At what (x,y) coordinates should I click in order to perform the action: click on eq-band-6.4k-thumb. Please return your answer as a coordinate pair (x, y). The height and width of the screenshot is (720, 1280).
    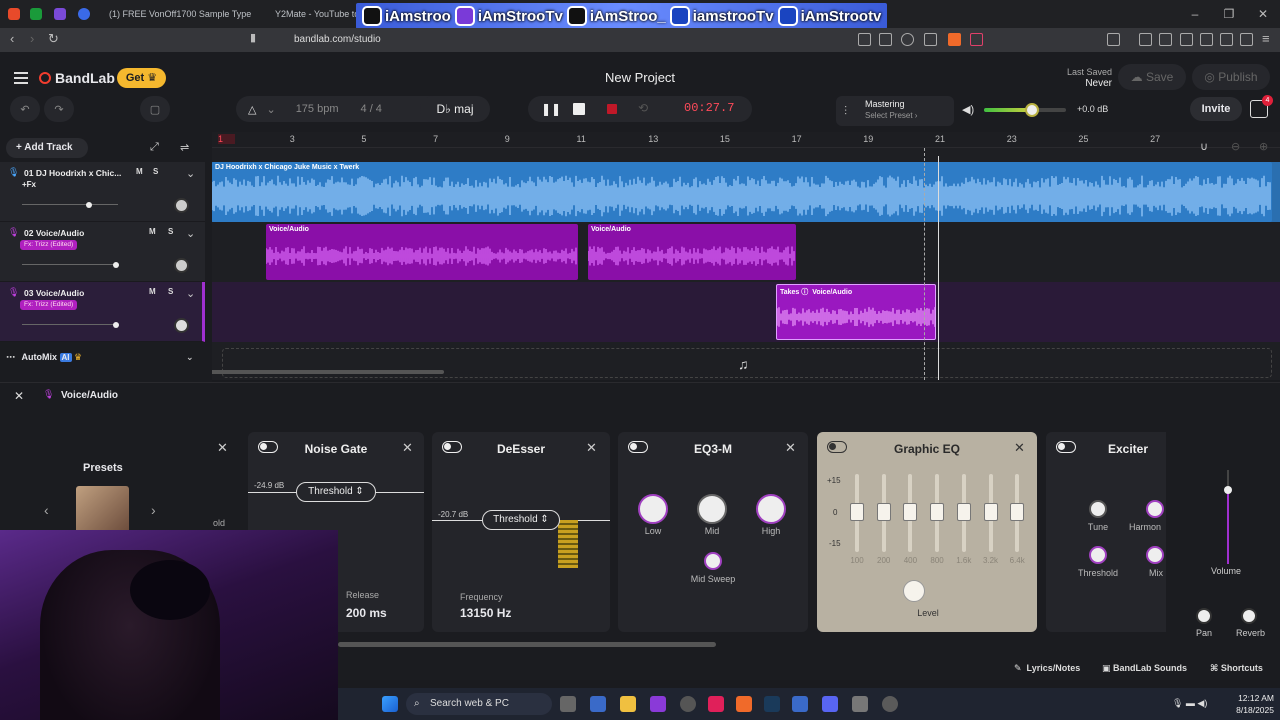
    Looking at the image, I should click on (1017, 512).